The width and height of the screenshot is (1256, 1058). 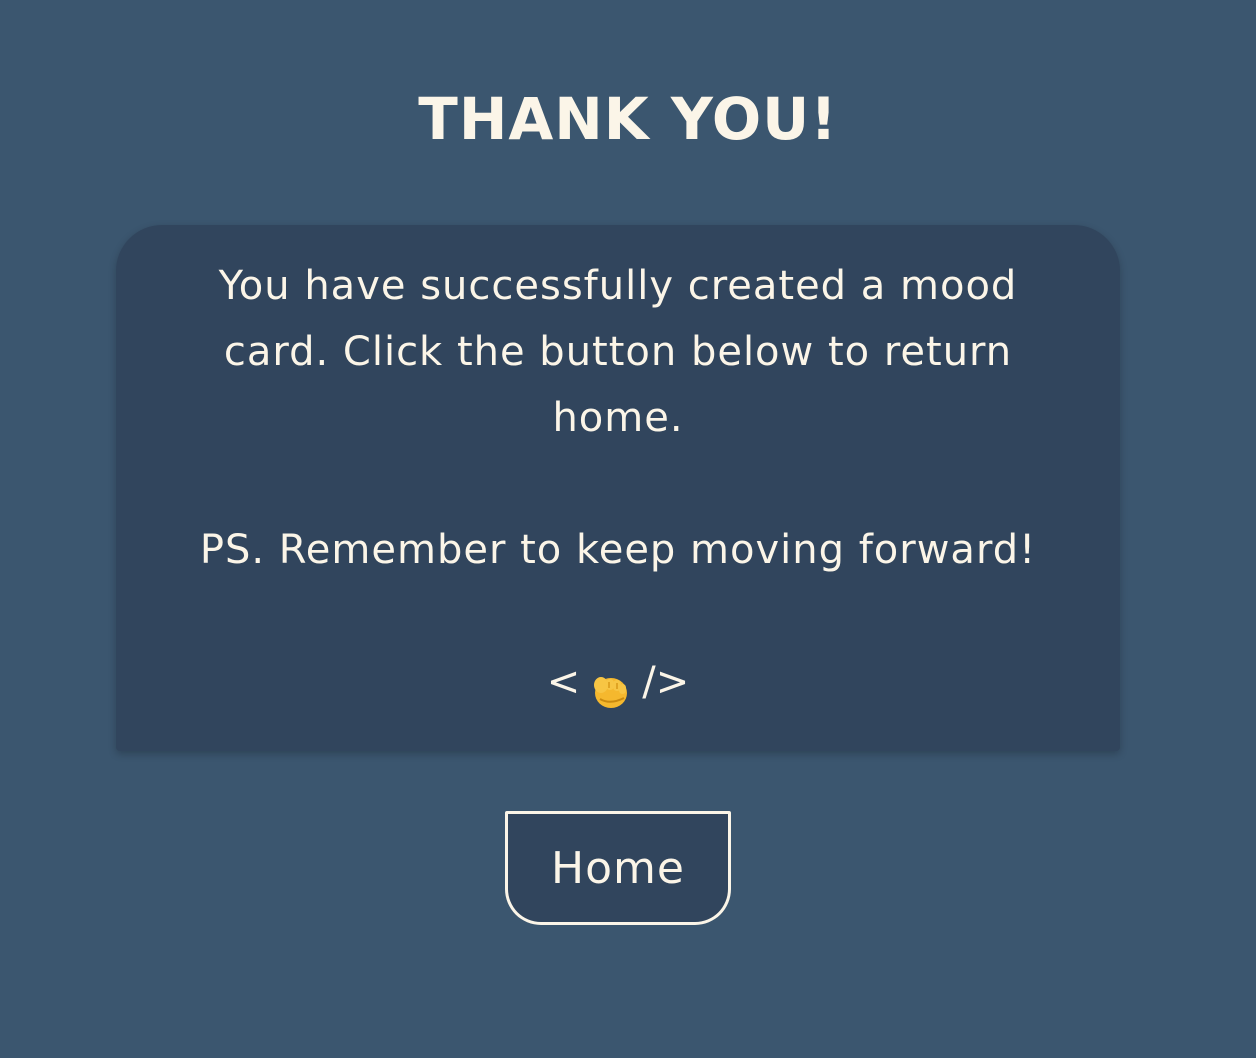 What do you see at coordinates (611, 686) in the screenshot?
I see `fist-emoji-icon` at bounding box center [611, 686].